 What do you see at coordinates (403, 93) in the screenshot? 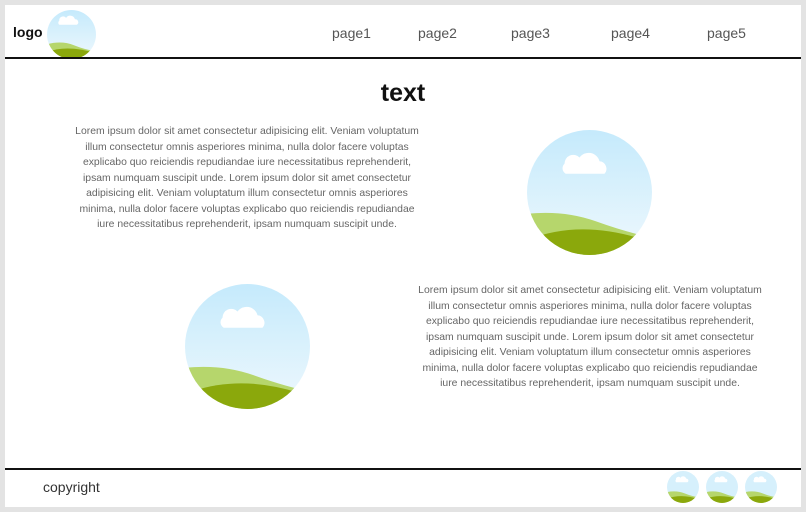
I see `page-title: text` at bounding box center [403, 93].